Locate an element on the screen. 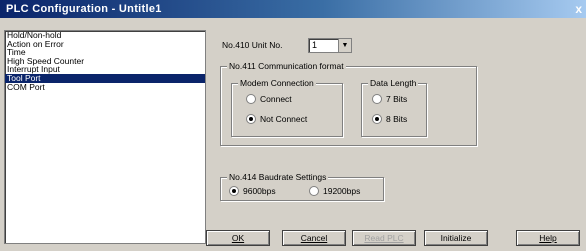  radio-connect-indicator is located at coordinates (251, 99).